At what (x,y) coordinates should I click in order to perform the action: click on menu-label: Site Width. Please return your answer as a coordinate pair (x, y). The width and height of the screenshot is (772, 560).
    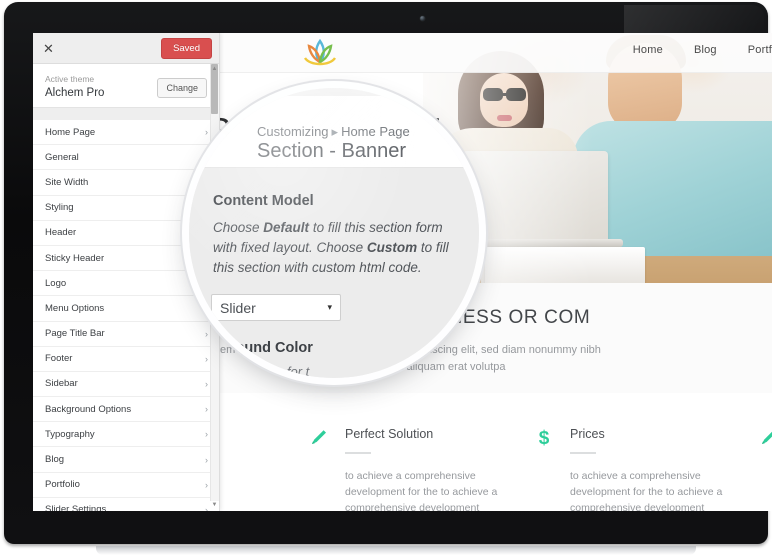
    Looking at the image, I should click on (67, 182).